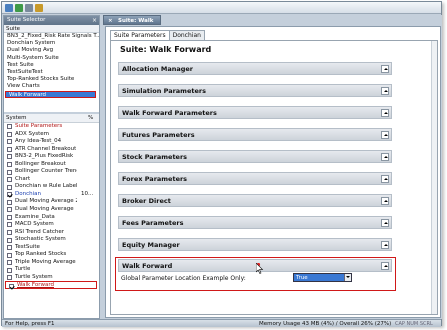  I want to click on system-row-walk-forward: Walk Forward, so click(51, 285).